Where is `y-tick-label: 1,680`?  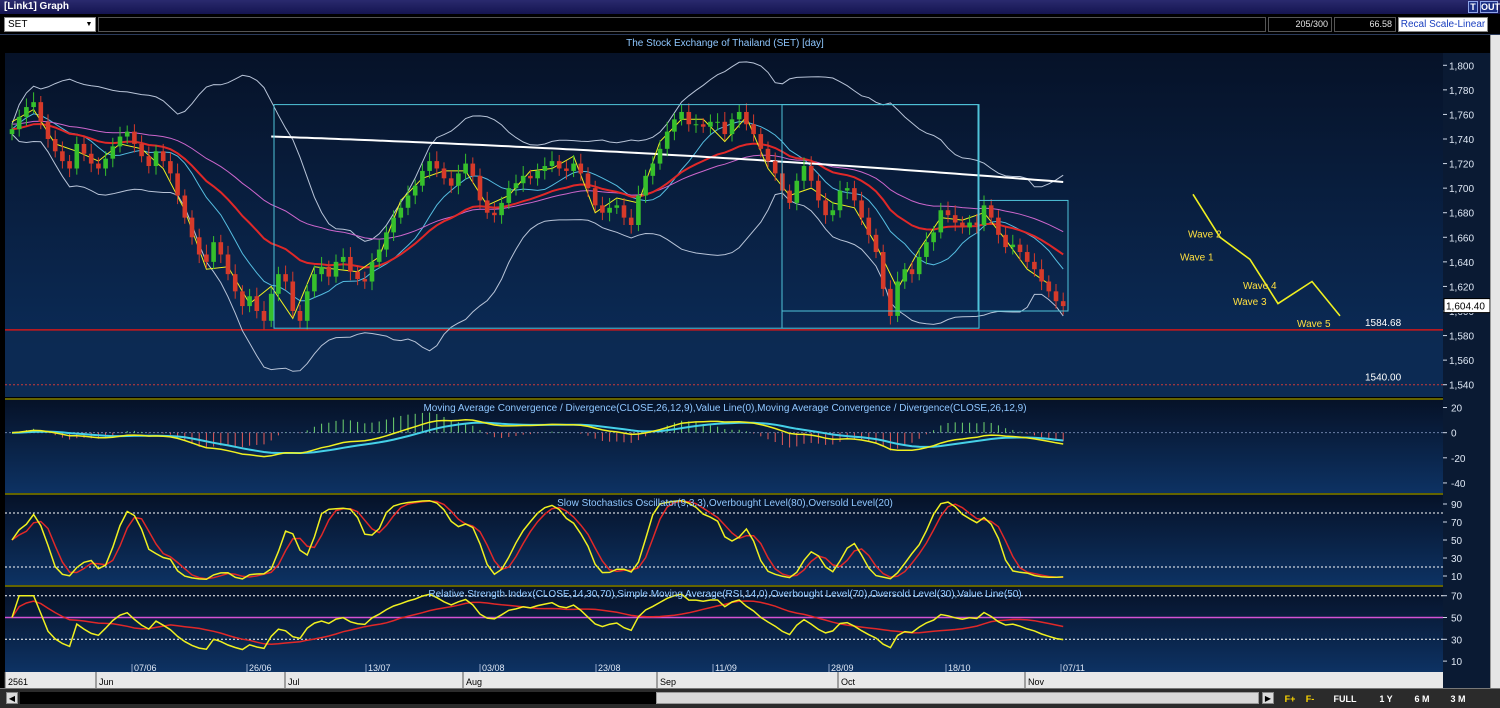 y-tick-label: 1,680 is located at coordinates (1461, 214).